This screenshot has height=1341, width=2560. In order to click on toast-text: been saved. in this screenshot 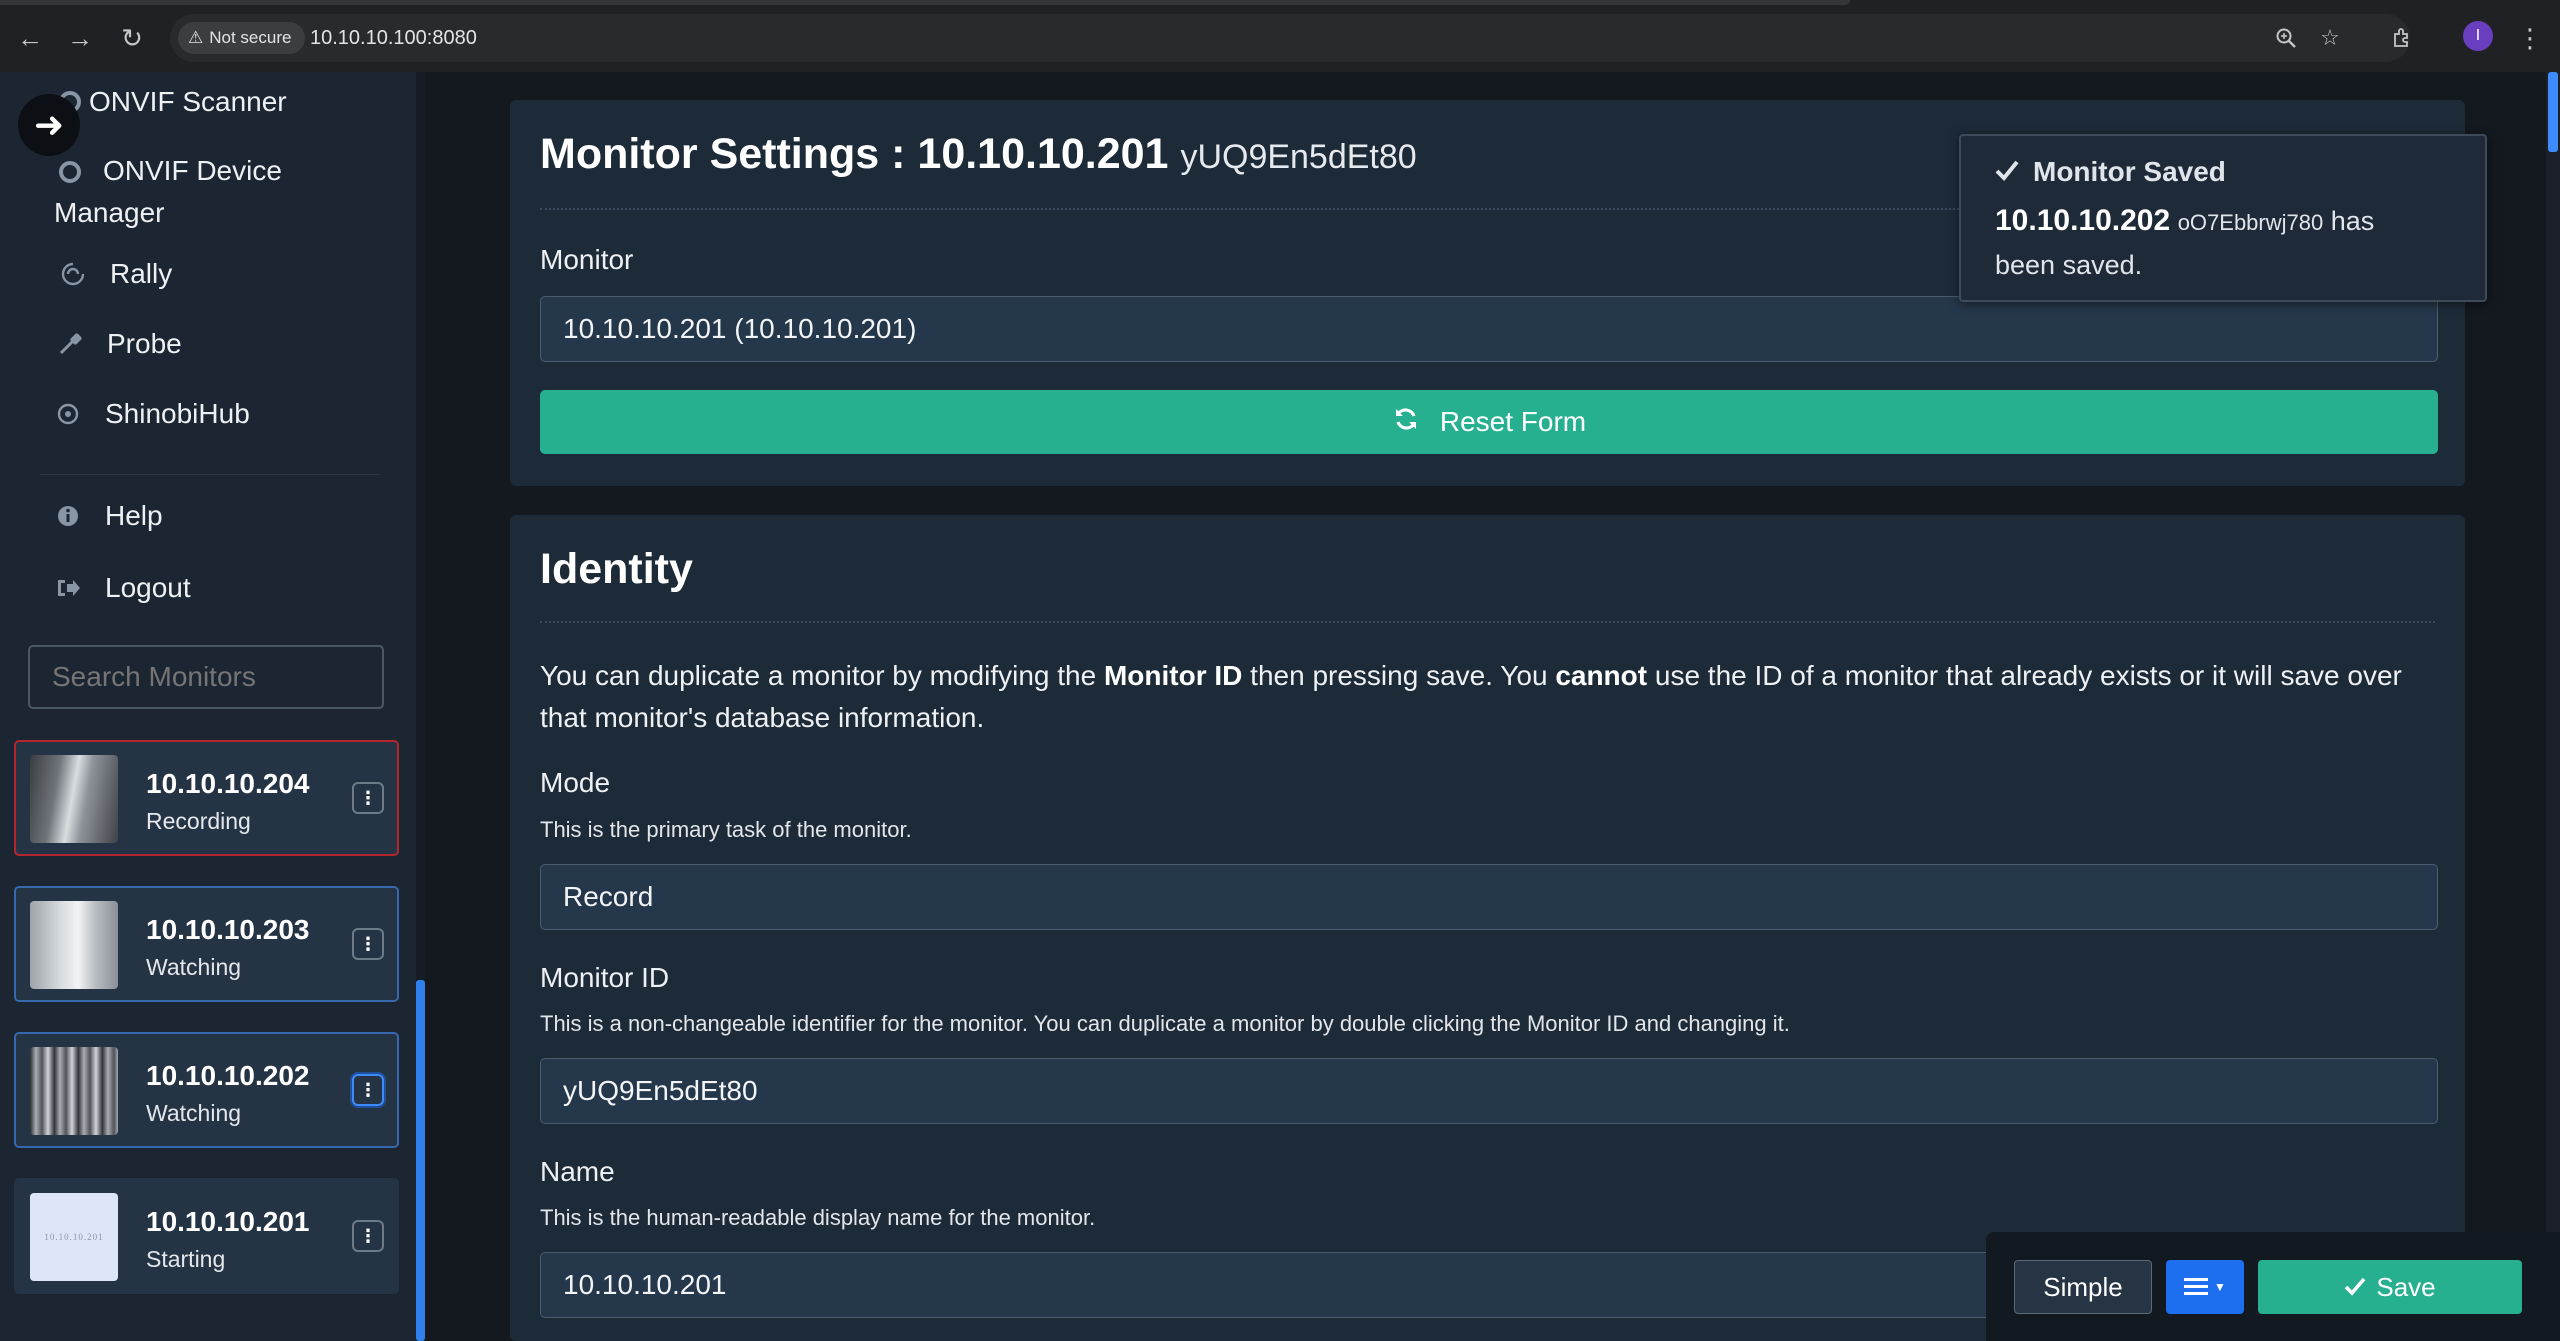, I will do `click(2069, 265)`.